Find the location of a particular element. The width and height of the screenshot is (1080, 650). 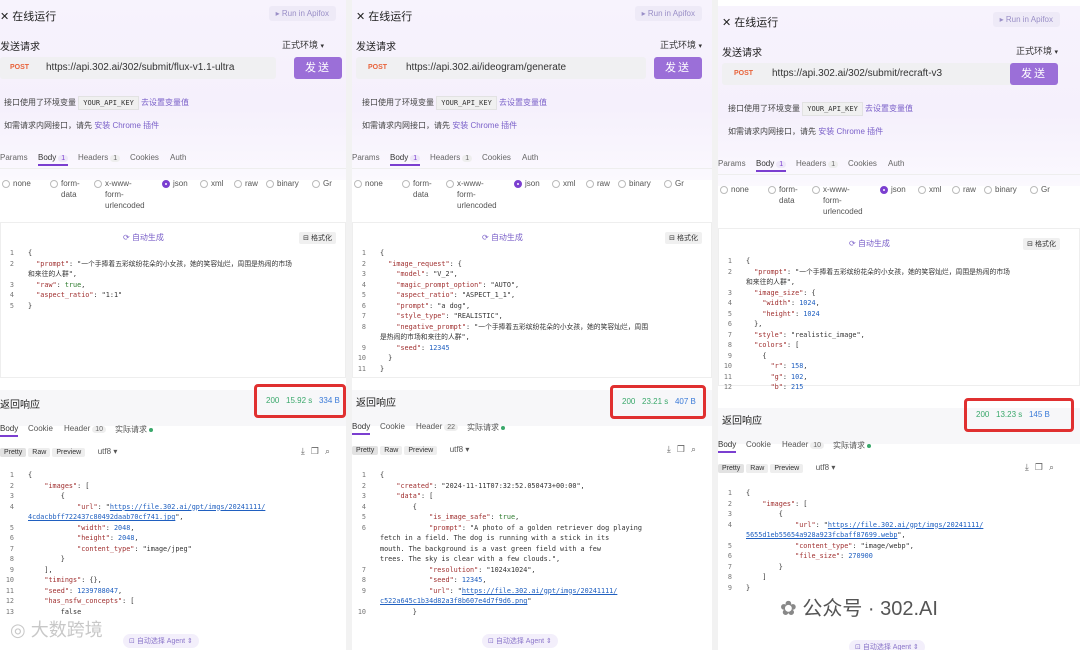

url-input: https://api.302.ai/ideogram/generate is located at coordinates (486, 67).